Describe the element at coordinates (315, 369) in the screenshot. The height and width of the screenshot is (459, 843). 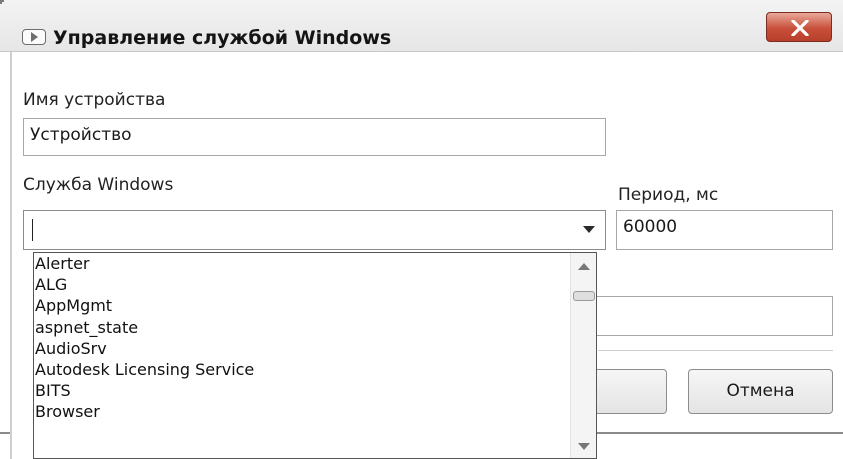
I see `list-item: Autodesk Licensing Service` at that location.